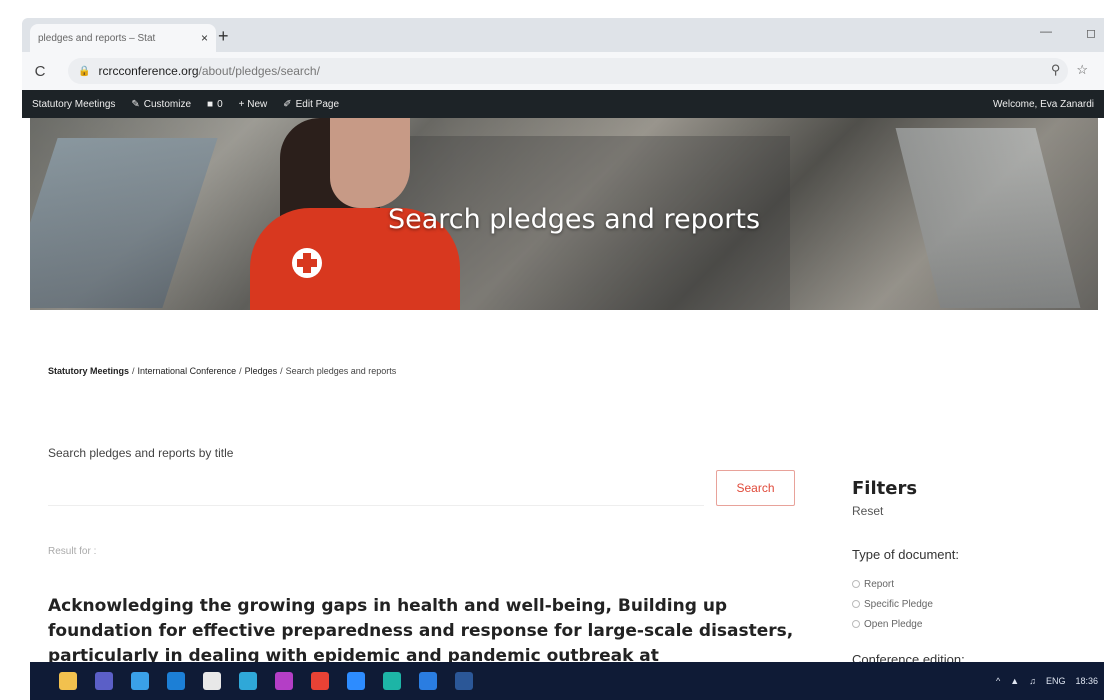 Image resolution: width=1104 pixels, height=700 pixels. Describe the element at coordinates (1014, 681) in the screenshot. I see `network-icon: ▲` at that location.